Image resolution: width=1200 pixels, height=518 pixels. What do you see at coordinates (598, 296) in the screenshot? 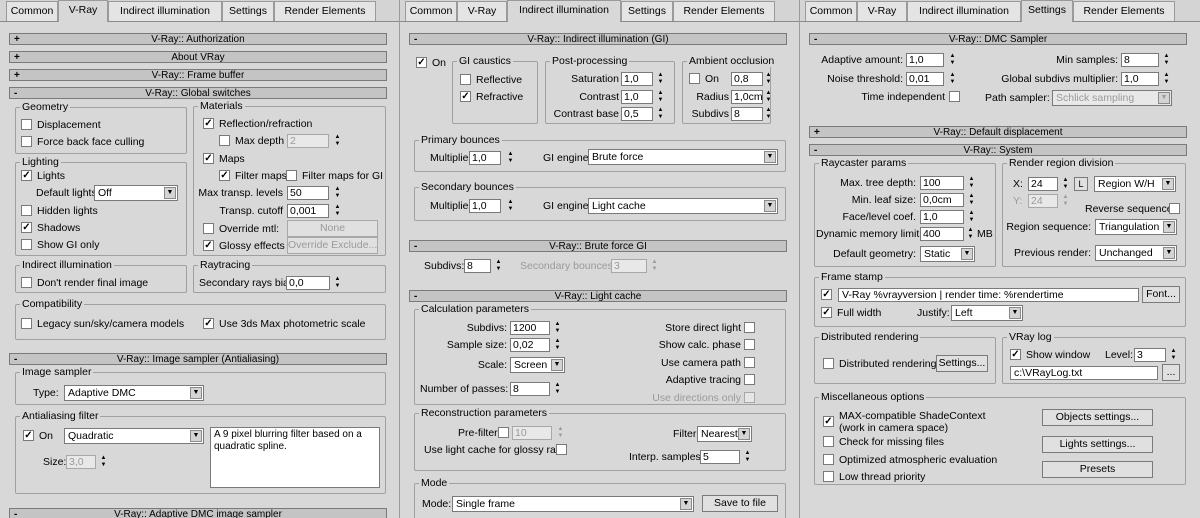
I see `rollout-light-cache: - V-Ray:: Light cache` at bounding box center [598, 296].